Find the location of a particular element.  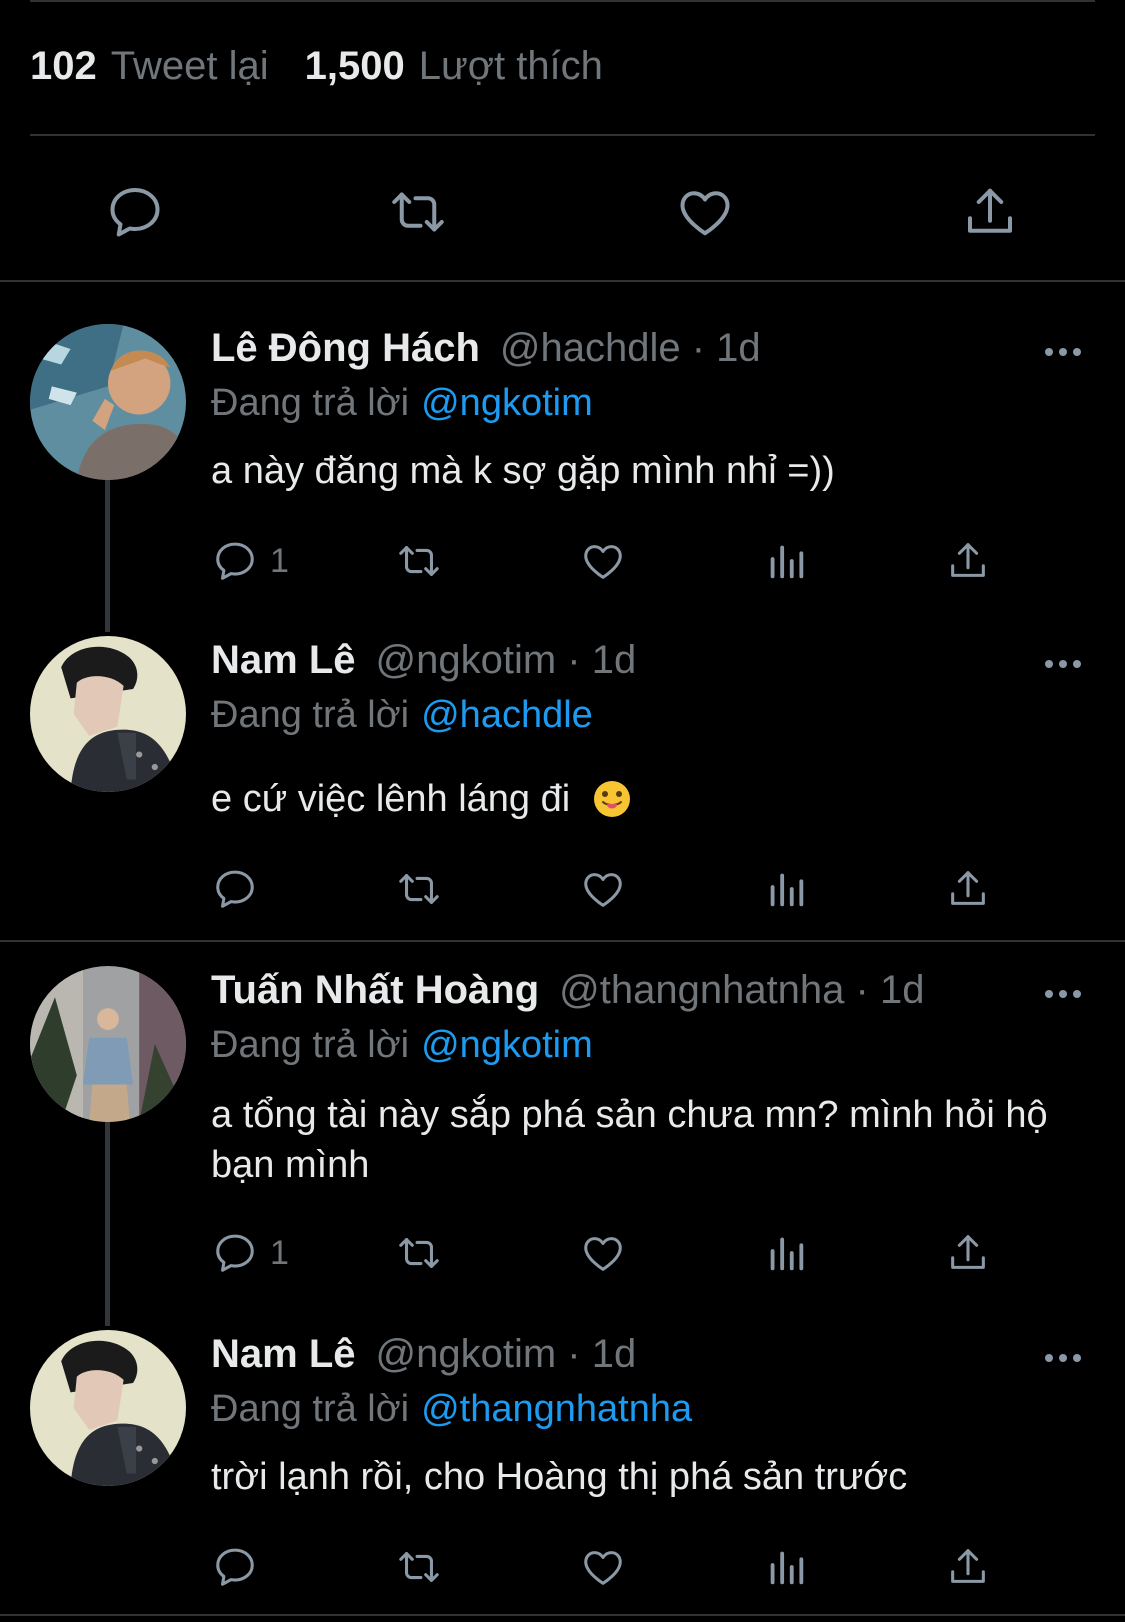

likes-stat: 1,500 Lượt thích is located at coordinates (454, 66).